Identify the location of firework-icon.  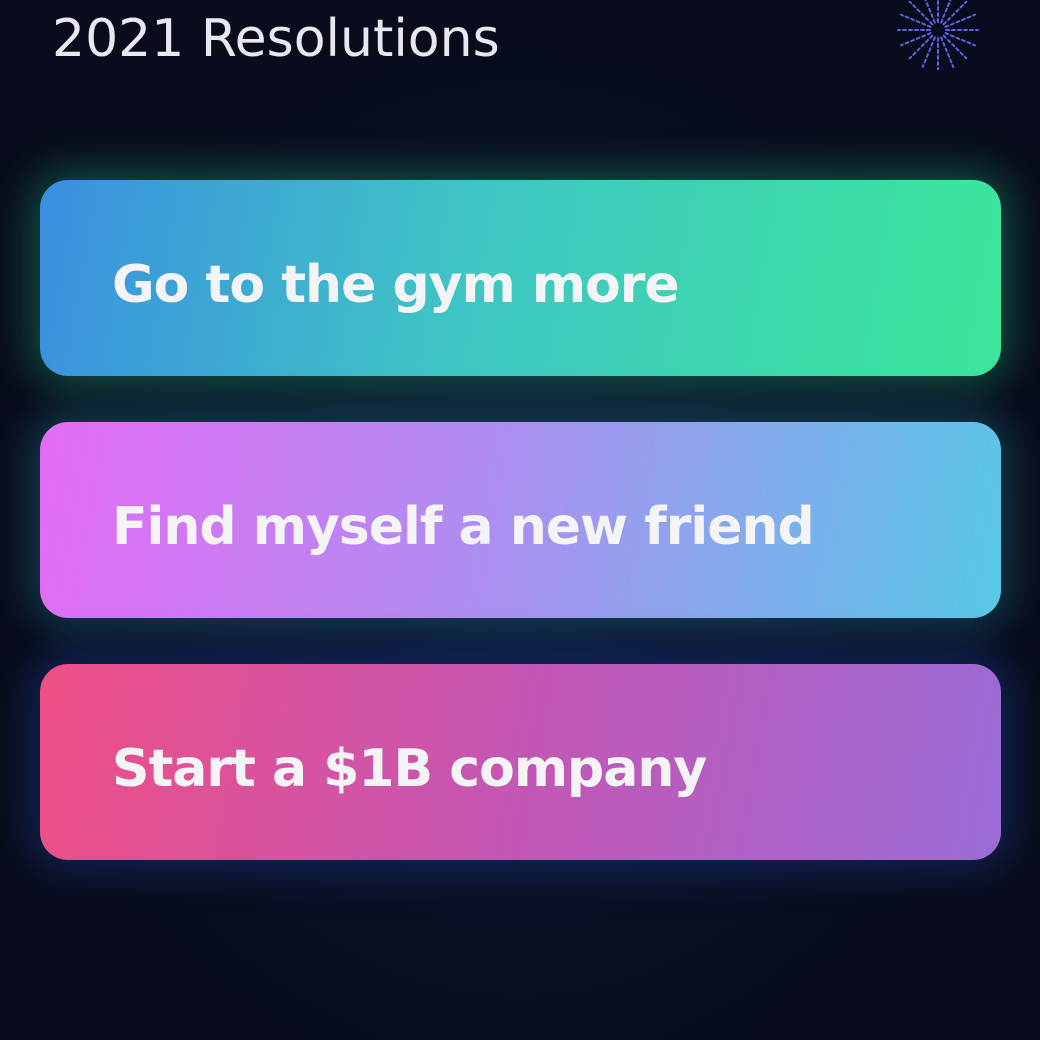
(938, 35).